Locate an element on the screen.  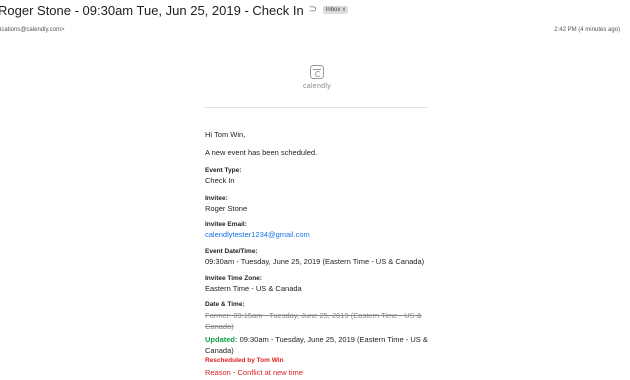
invitee-field: Invitee: Roger Stone is located at coordinates (226, 204).